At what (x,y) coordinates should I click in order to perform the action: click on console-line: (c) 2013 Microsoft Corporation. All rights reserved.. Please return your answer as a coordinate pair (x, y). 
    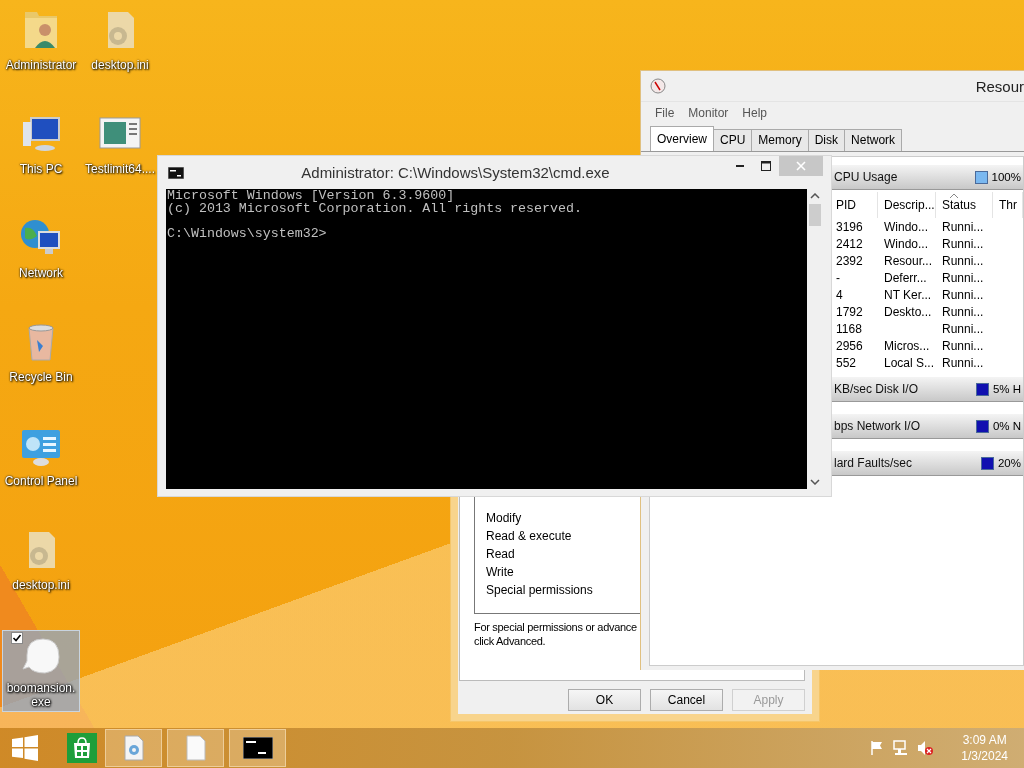
    Looking at the image, I should click on (375, 208).